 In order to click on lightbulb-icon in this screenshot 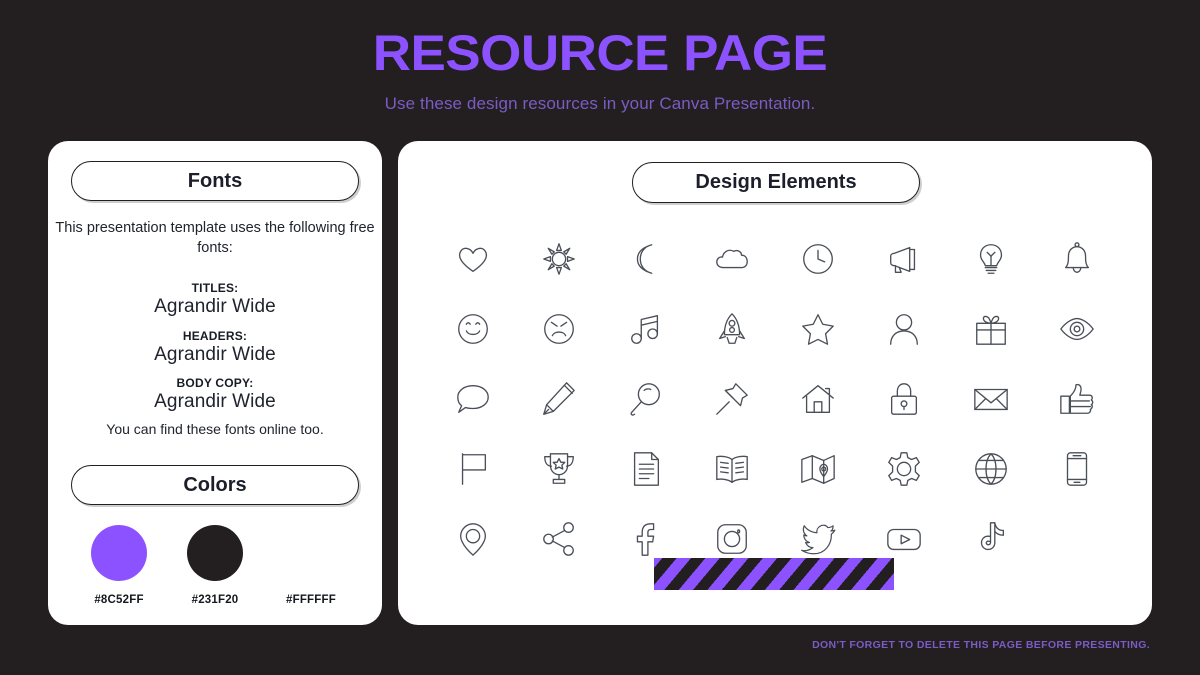, I will do `click(991, 259)`.